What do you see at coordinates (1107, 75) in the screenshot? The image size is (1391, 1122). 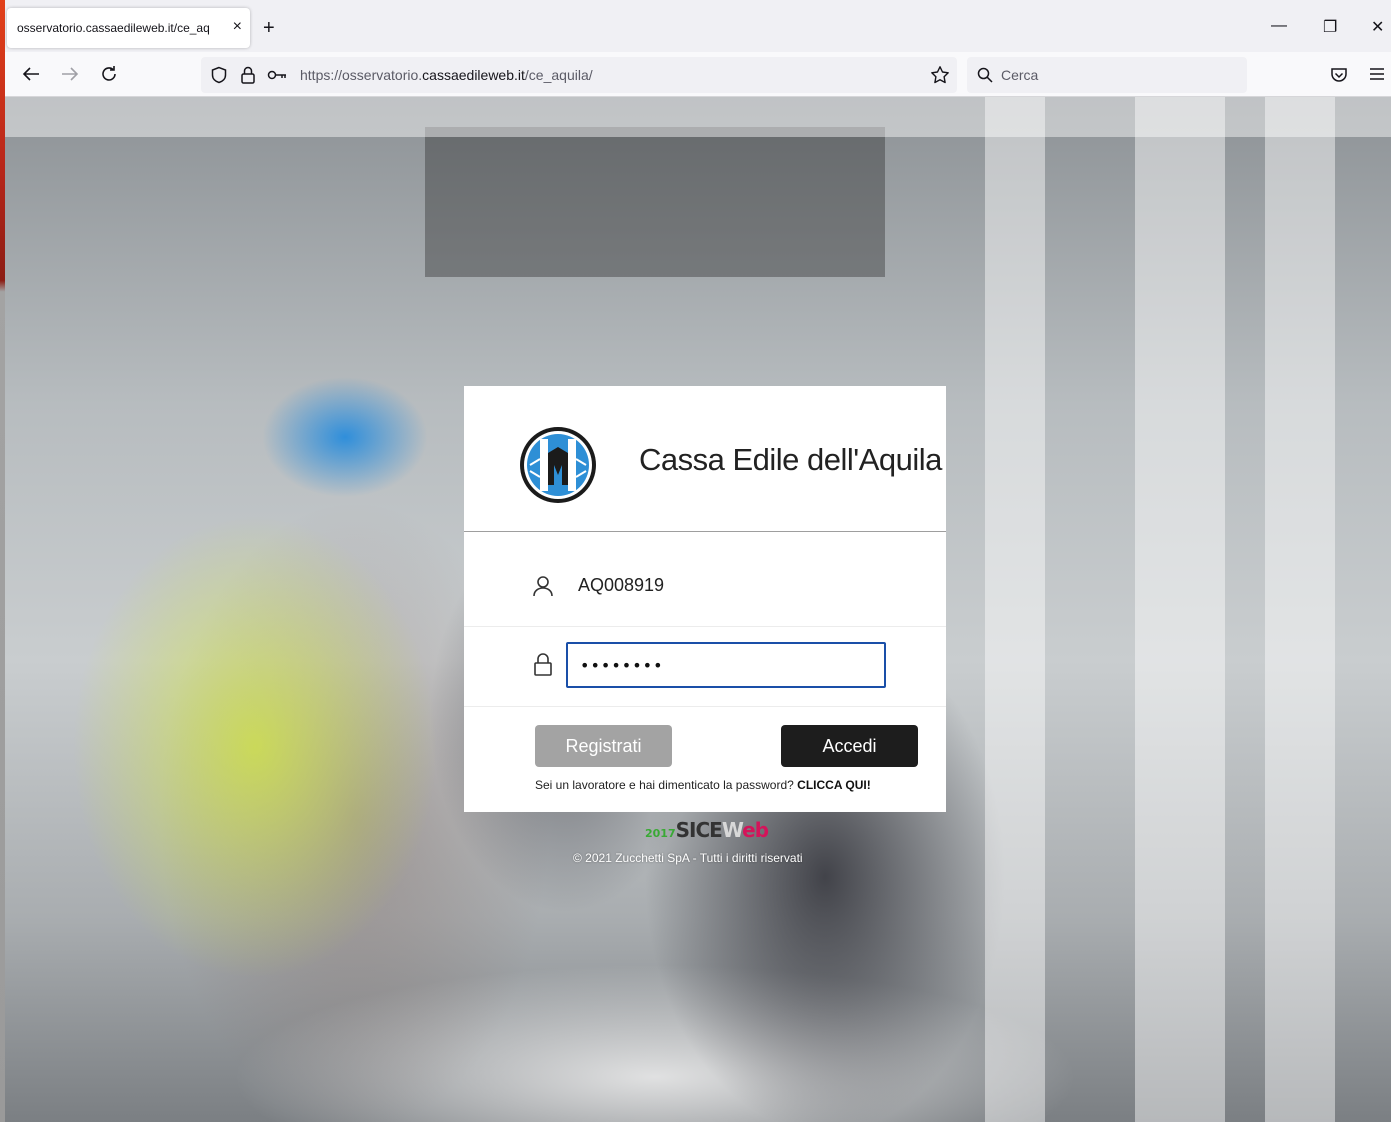 I see `search-bar: Cerca` at bounding box center [1107, 75].